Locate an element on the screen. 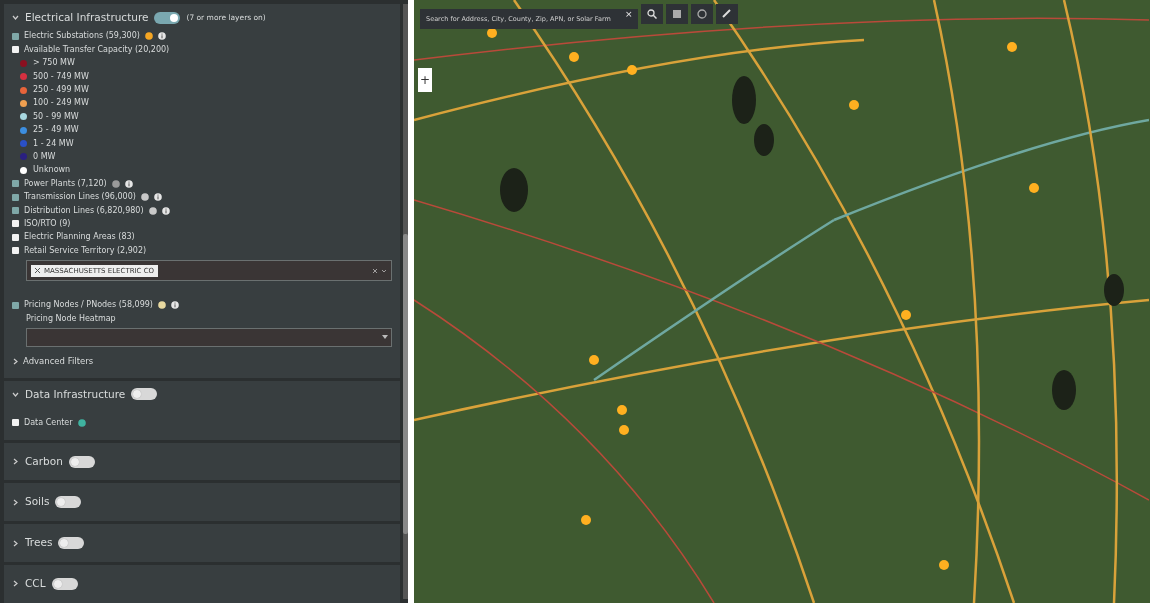 The image size is (1150, 603). layers-button is located at coordinates (677, 14).